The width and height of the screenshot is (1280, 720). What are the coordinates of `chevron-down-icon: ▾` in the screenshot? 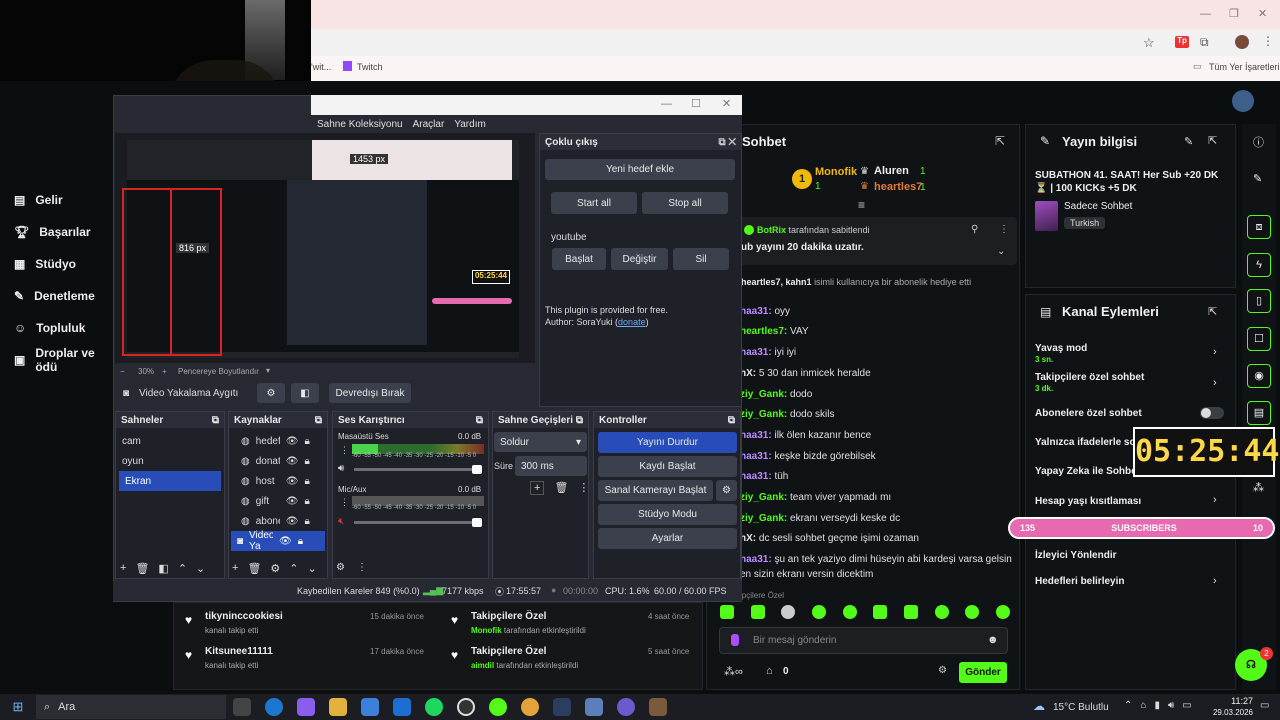 It's located at (268, 370).